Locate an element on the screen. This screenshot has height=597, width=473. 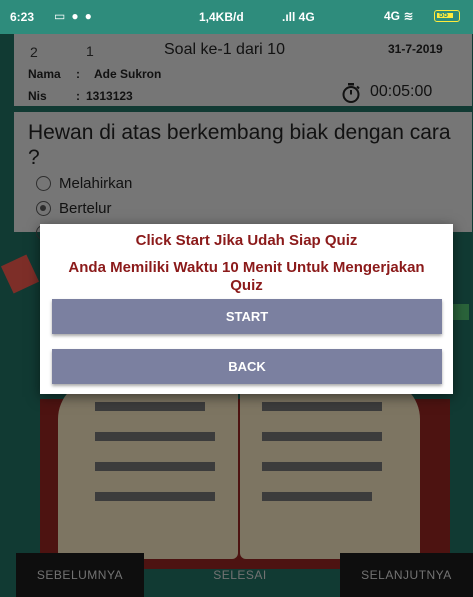
gallery-icon: ▭ is located at coordinates (63, 16).